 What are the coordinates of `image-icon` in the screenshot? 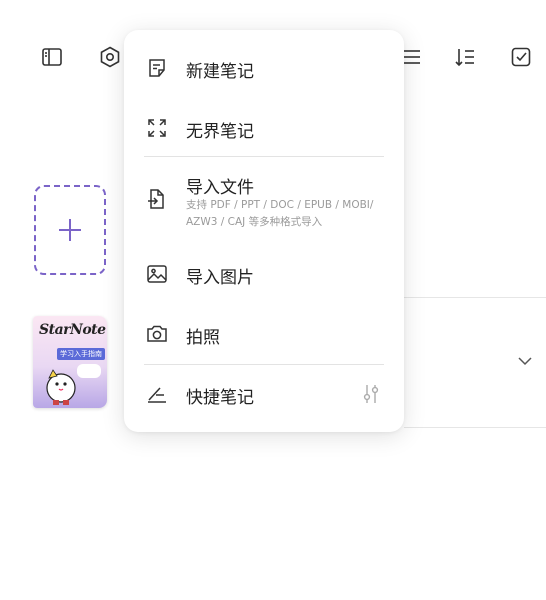 It's located at (157, 274).